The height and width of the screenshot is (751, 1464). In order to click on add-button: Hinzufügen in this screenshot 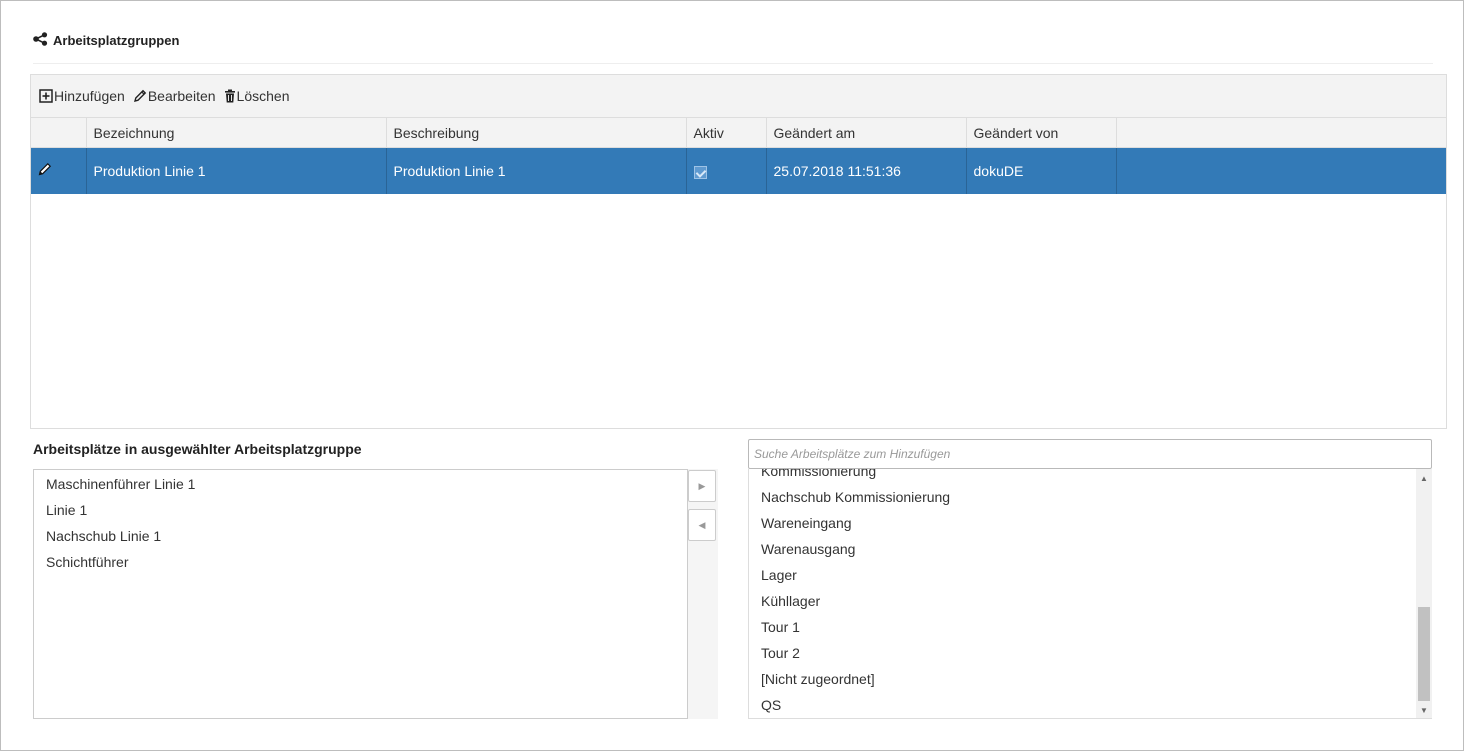, I will do `click(82, 96)`.